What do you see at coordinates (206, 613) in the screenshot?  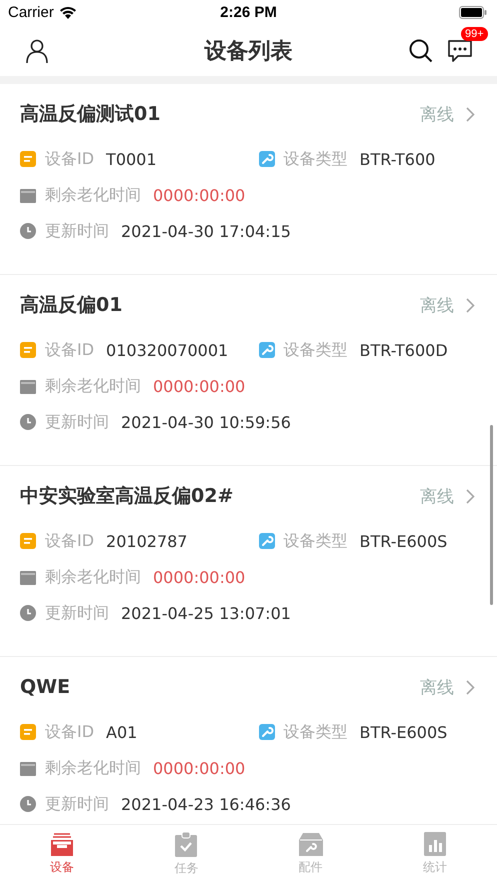 I see `update-time: 2021-04-25 13:07:01` at bounding box center [206, 613].